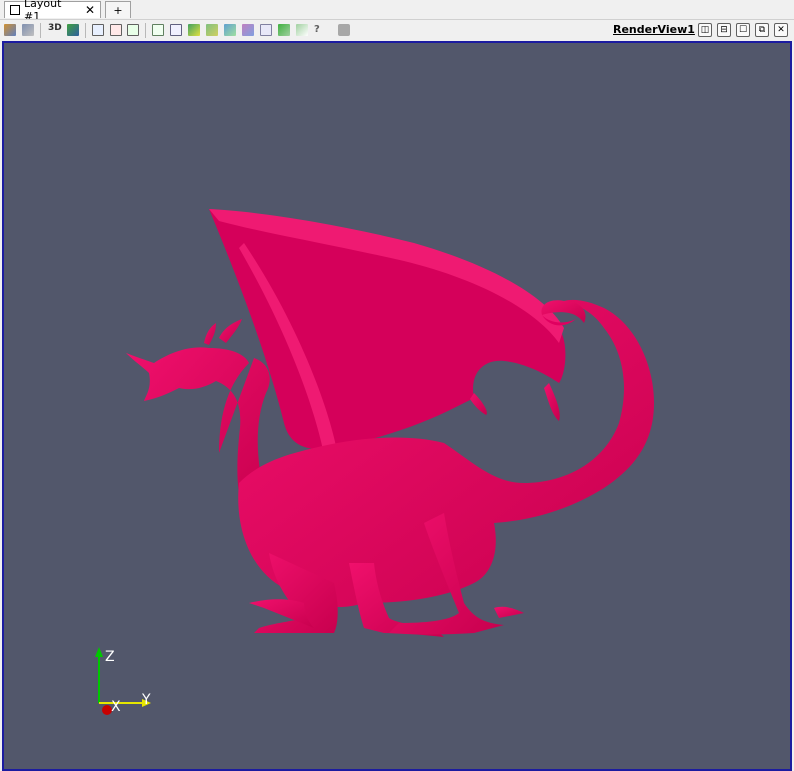  Describe the element at coordinates (302, 30) in the screenshot. I see `hover-cells-icon` at that location.